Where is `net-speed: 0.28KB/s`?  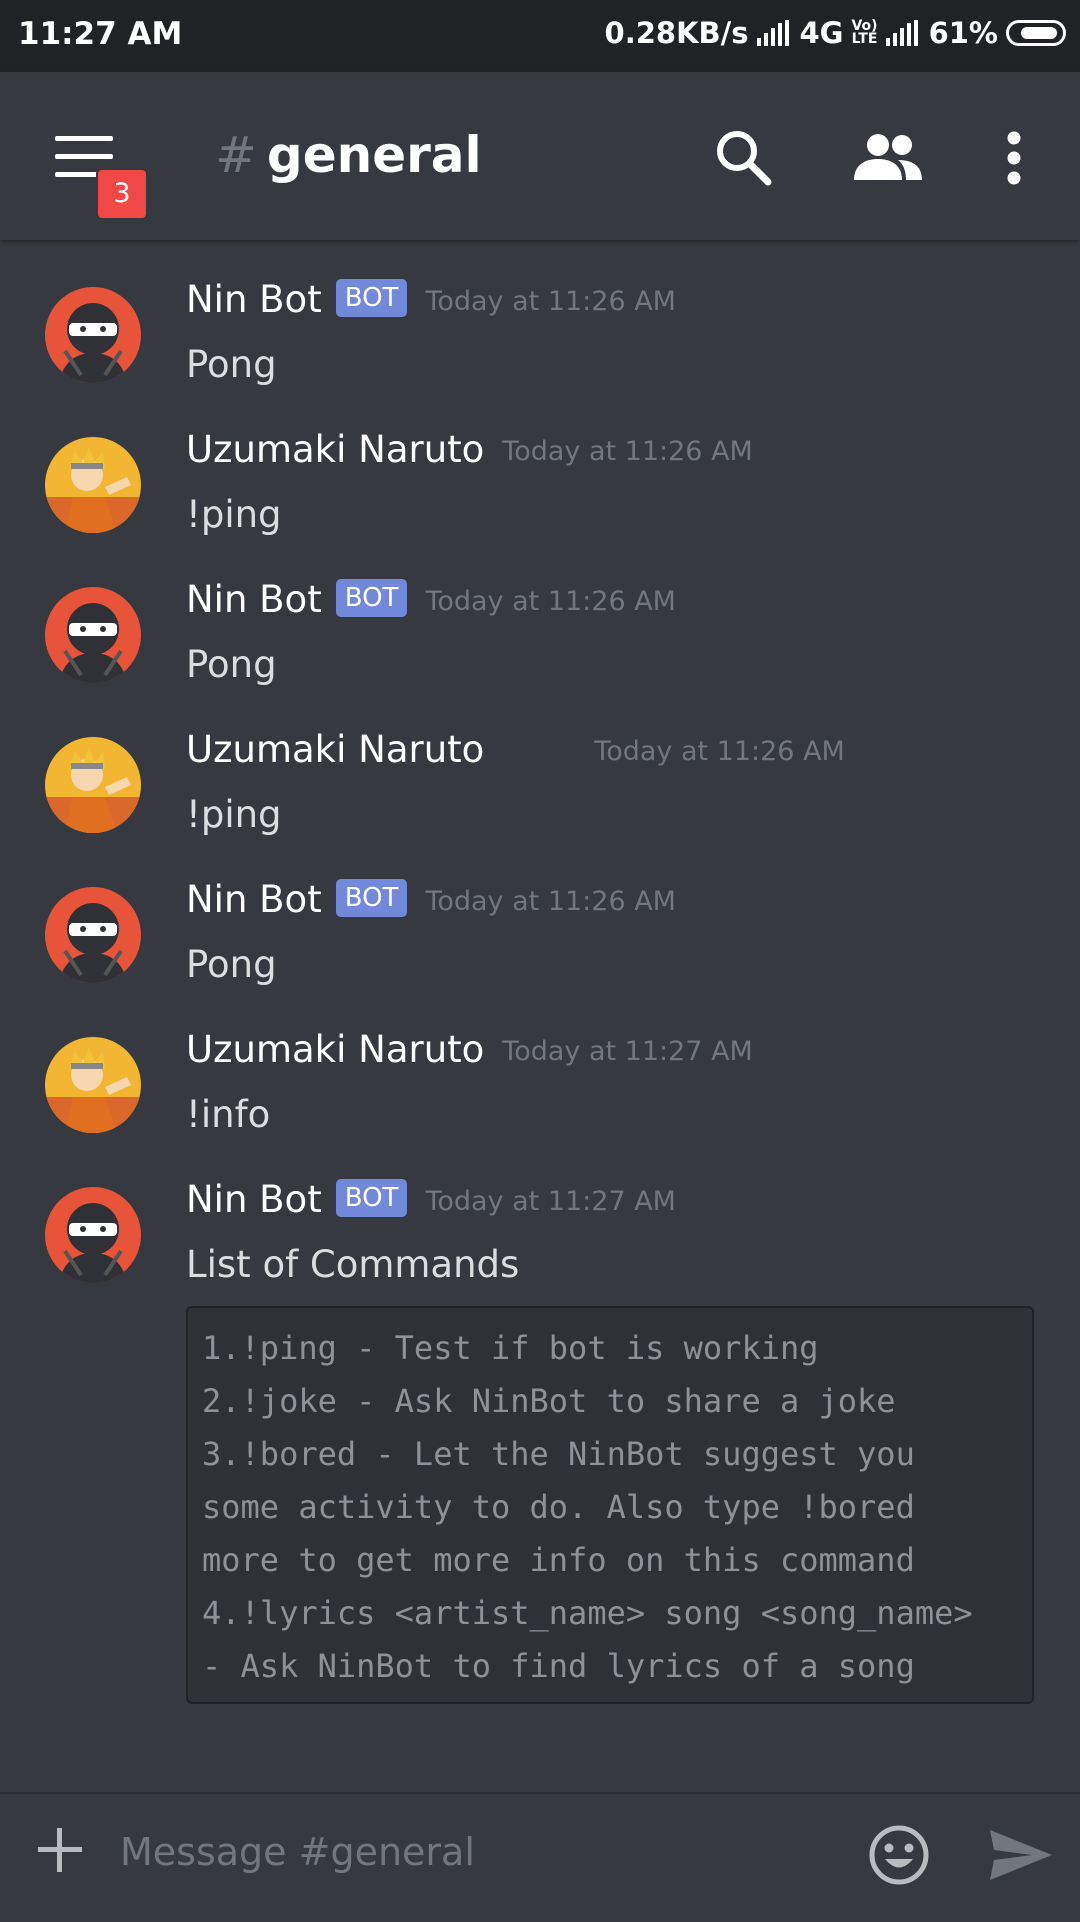 net-speed: 0.28KB/s is located at coordinates (676, 33).